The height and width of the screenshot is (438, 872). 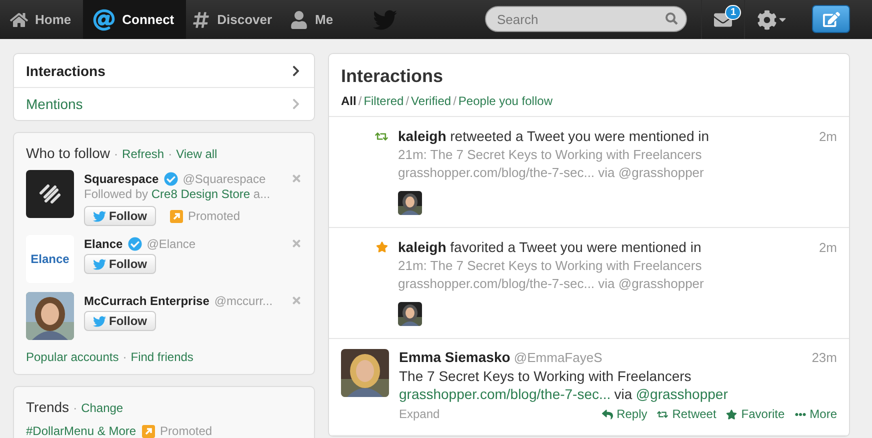 What do you see at coordinates (143, 154) in the screenshot?
I see `link: Refresh` at bounding box center [143, 154].